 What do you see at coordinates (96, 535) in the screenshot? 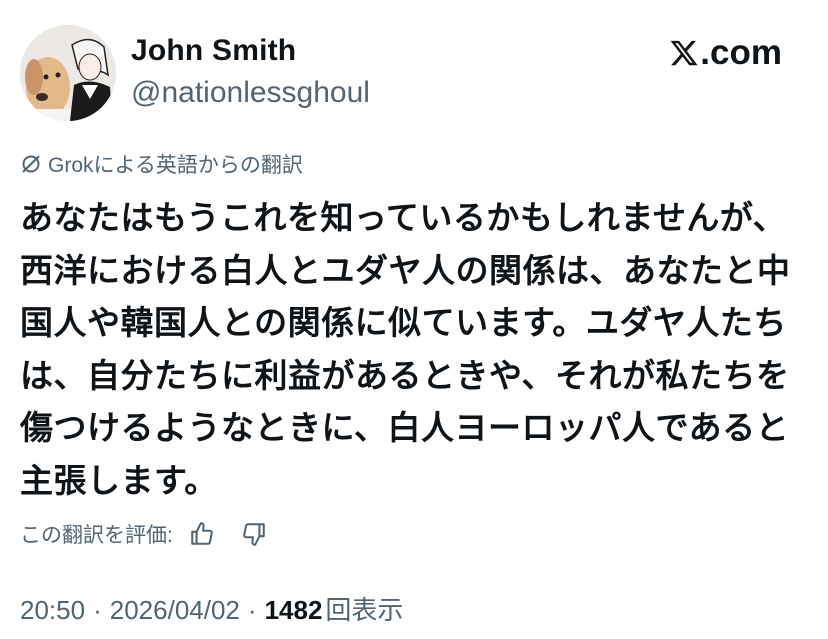
I see `rate-translation-label: この翻訳を評価:` at bounding box center [96, 535].